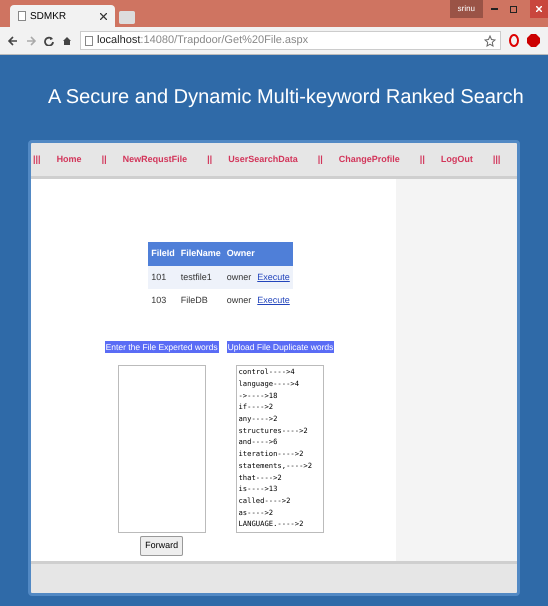 The image size is (548, 606). Describe the element at coordinates (263, 159) in the screenshot. I see `nav-link: UserSearchData` at that location.